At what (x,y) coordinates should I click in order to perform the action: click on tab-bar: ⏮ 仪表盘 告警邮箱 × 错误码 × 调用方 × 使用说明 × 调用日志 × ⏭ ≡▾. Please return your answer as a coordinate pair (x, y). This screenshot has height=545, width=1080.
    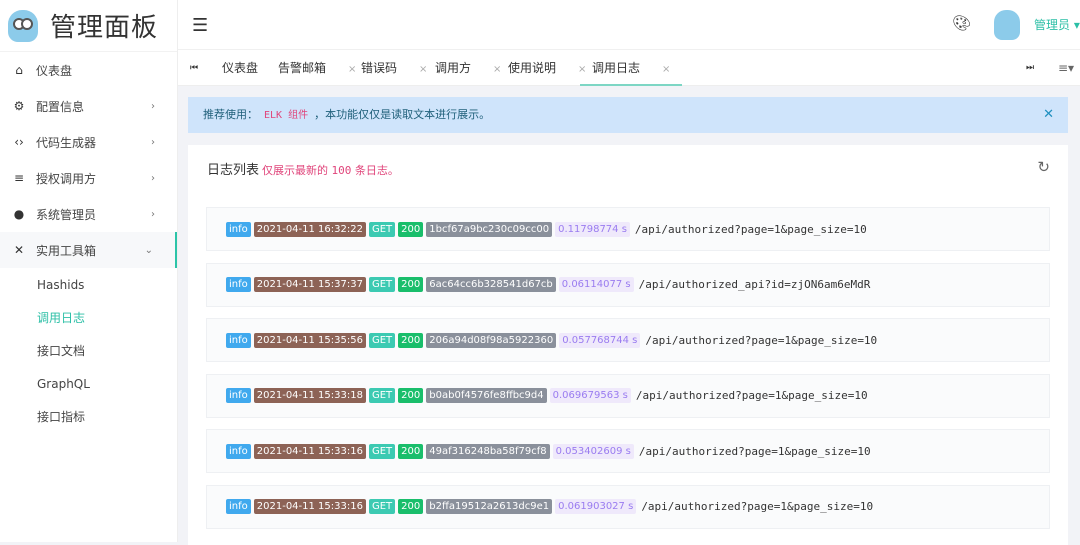
    Looking at the image, I should click on (629, 68).